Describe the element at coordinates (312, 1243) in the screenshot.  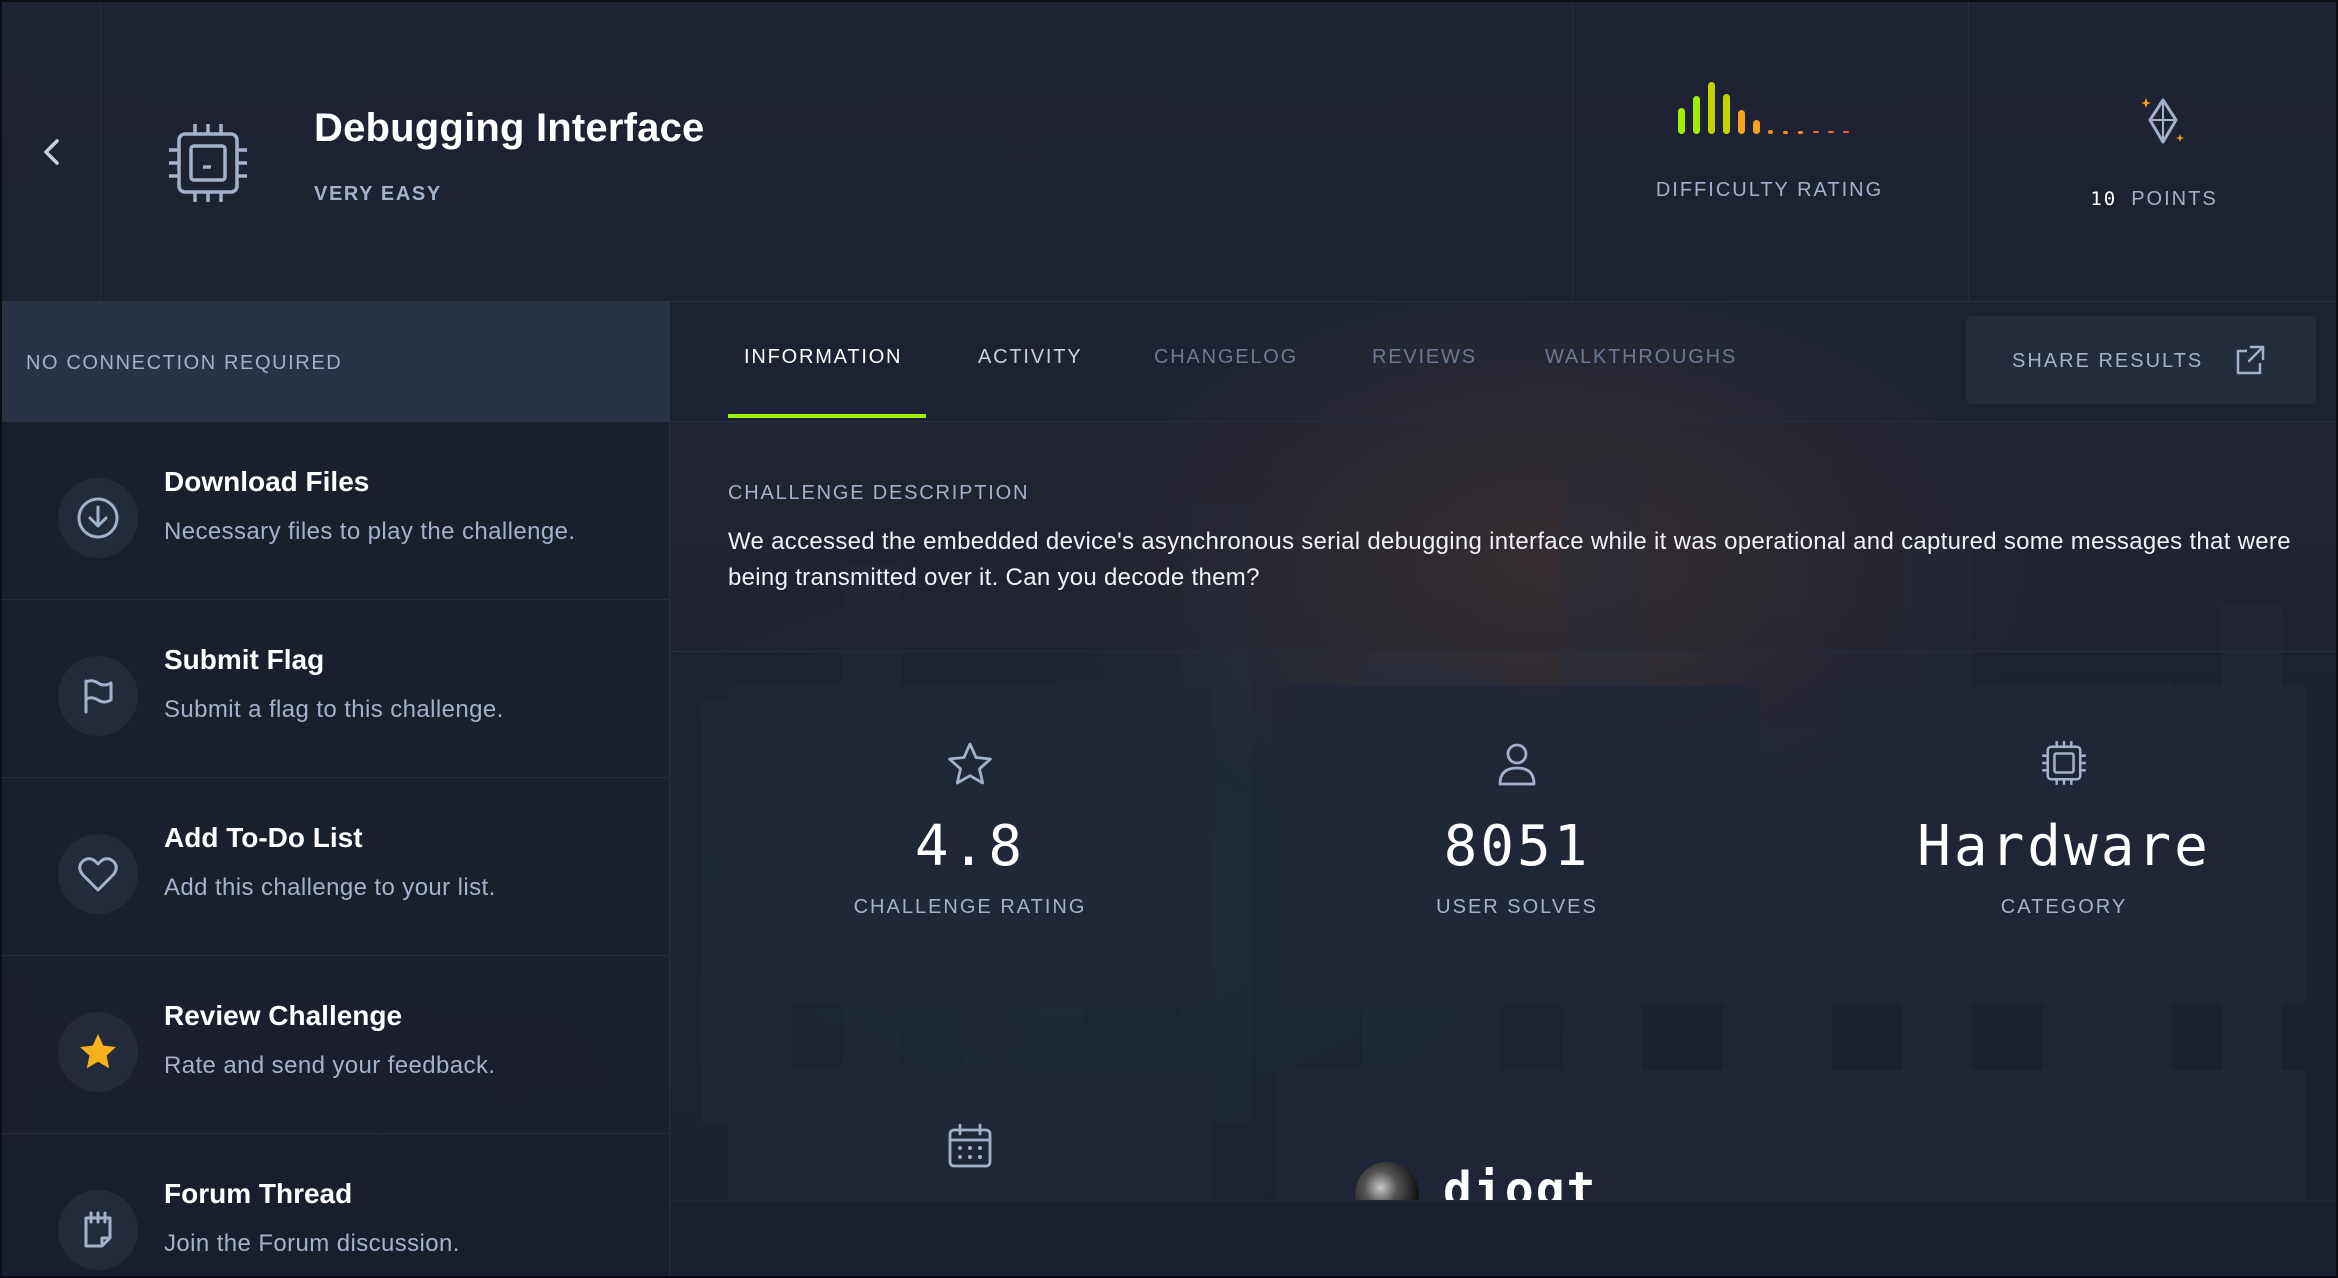
I see `action-description: Join the Forum discussion.` at that location.